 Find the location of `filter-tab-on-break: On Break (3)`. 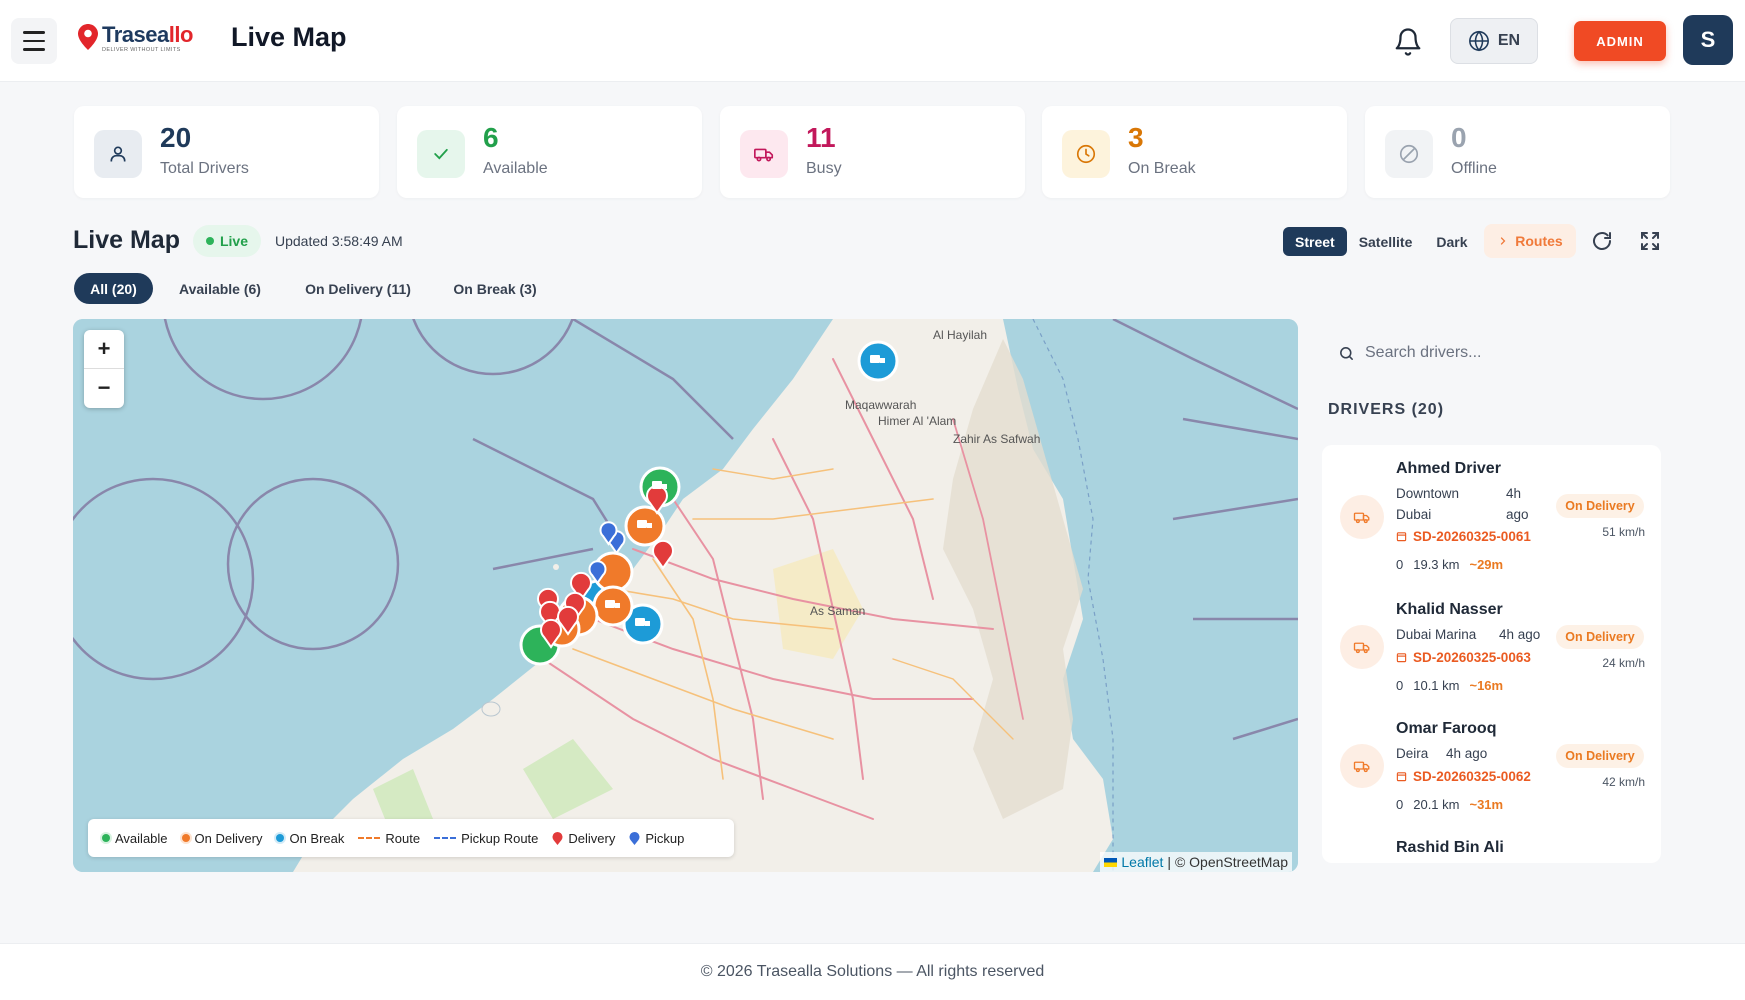

filter-tab-on-break: On Break (3) is located at coordinates (495, 288).